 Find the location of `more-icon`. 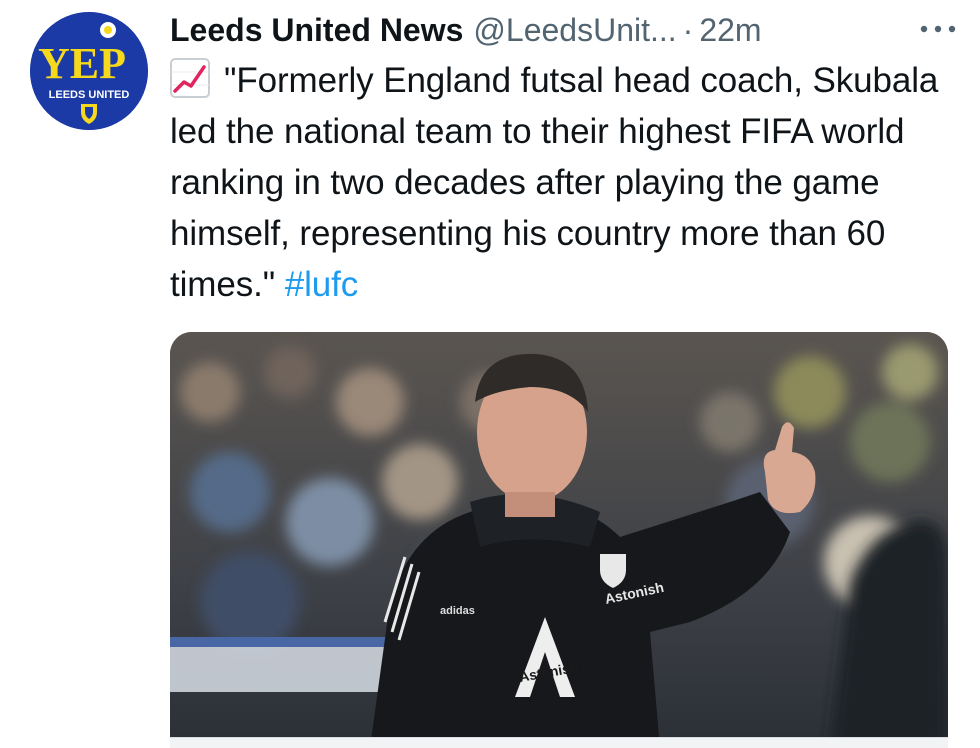

more-icon is located at coordinates (938, 29).